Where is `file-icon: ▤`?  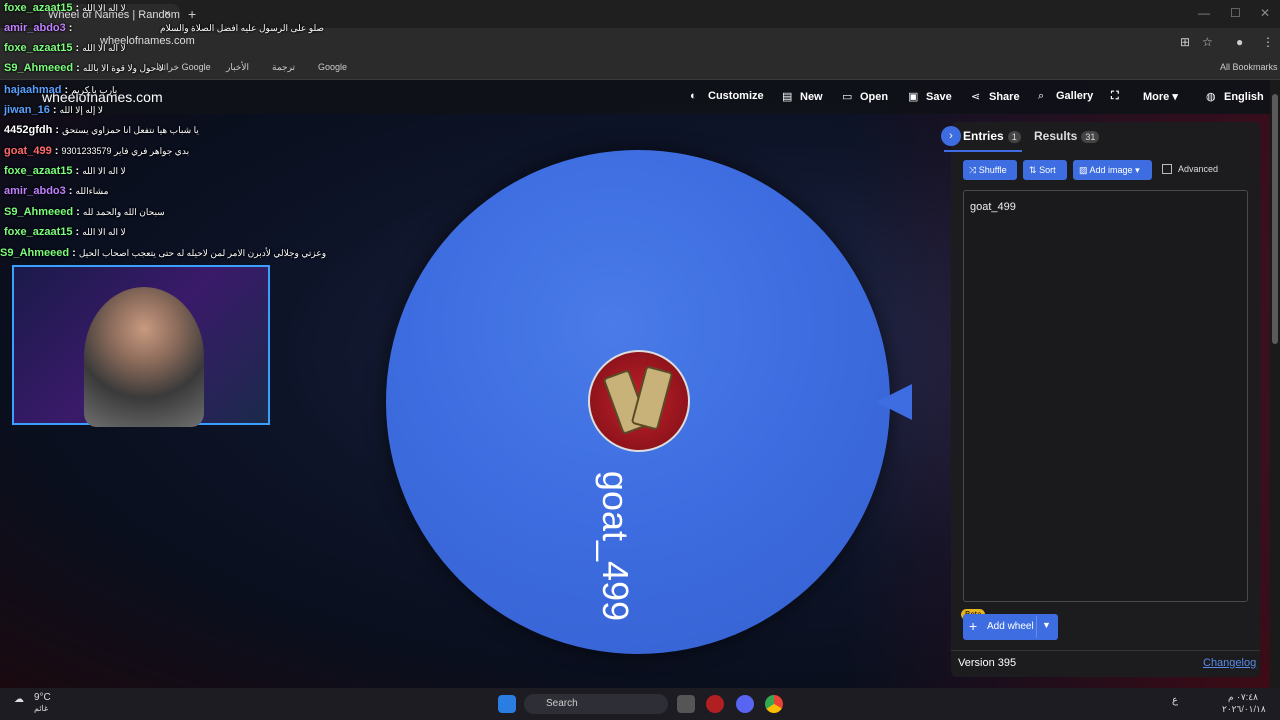 file-icon: ▤ is located at coordinates (787, 97).